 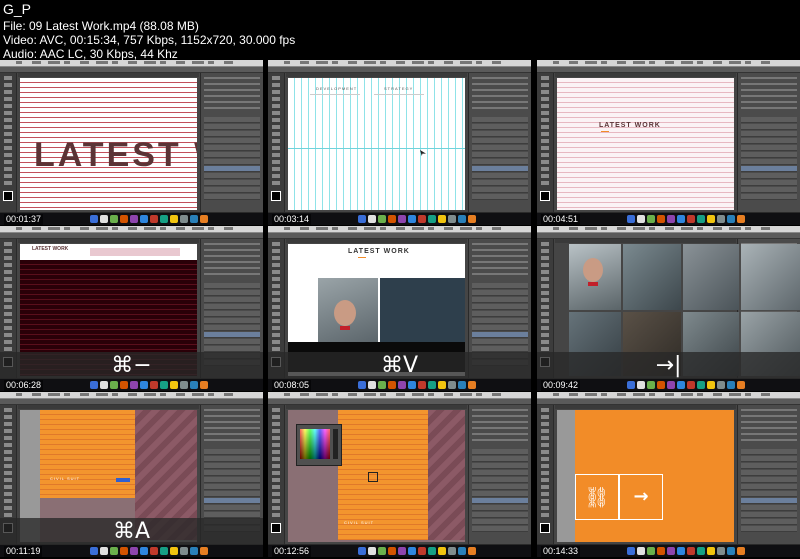 I want to click on thumbnail-1: LATEST W 00:01:37, so click(x=131, y=142).